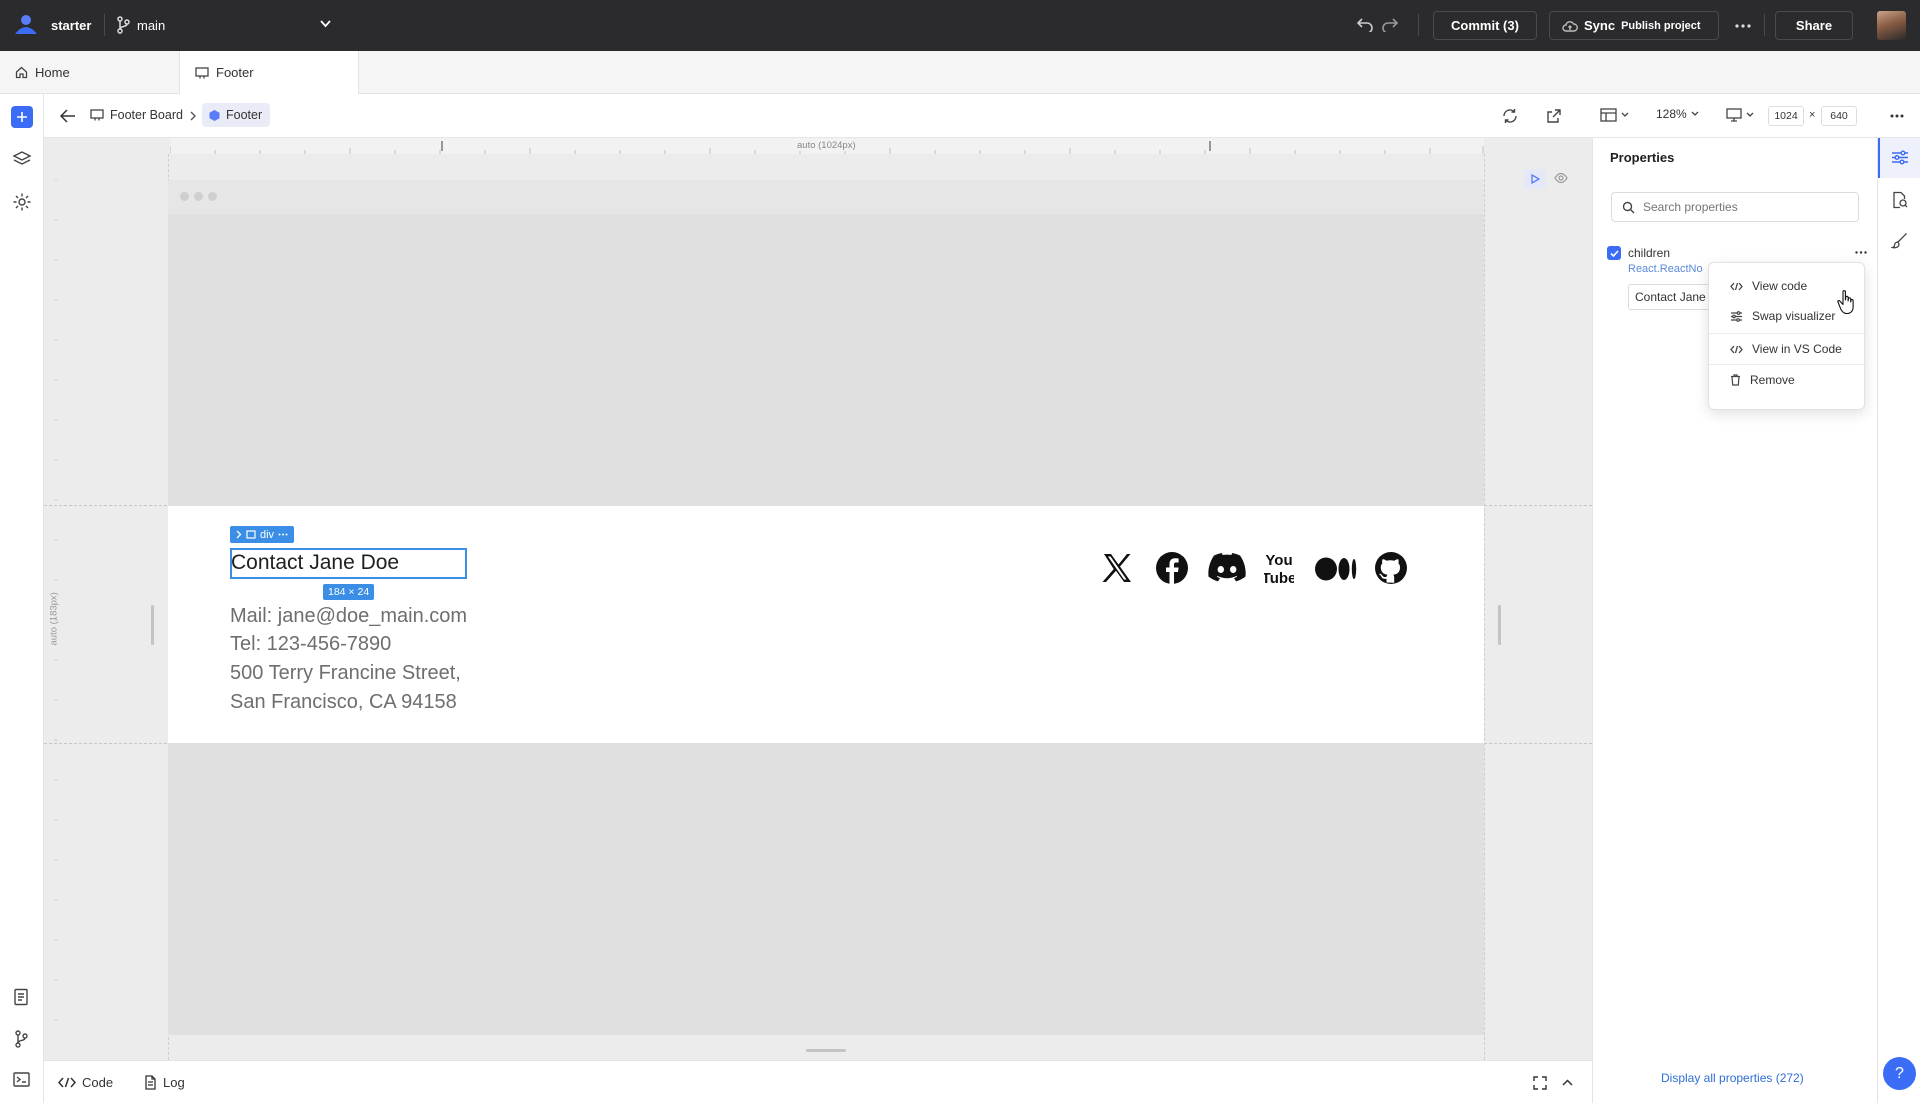  What do you see at coordinates (1365, 24) in the screenshot?
I see `undo-icon` at bounding box center [1365, 24].